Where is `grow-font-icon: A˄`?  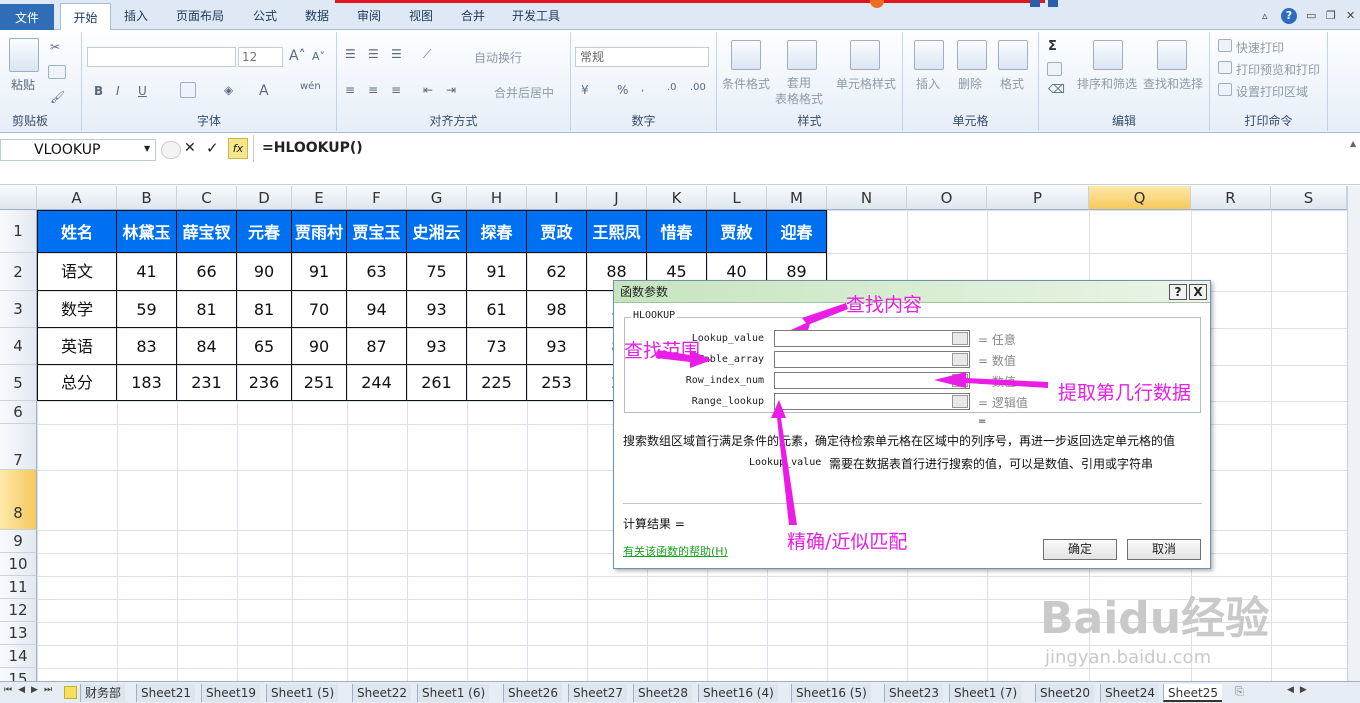
grow-font-icon: A˄ is located at coordinates (297, 56).